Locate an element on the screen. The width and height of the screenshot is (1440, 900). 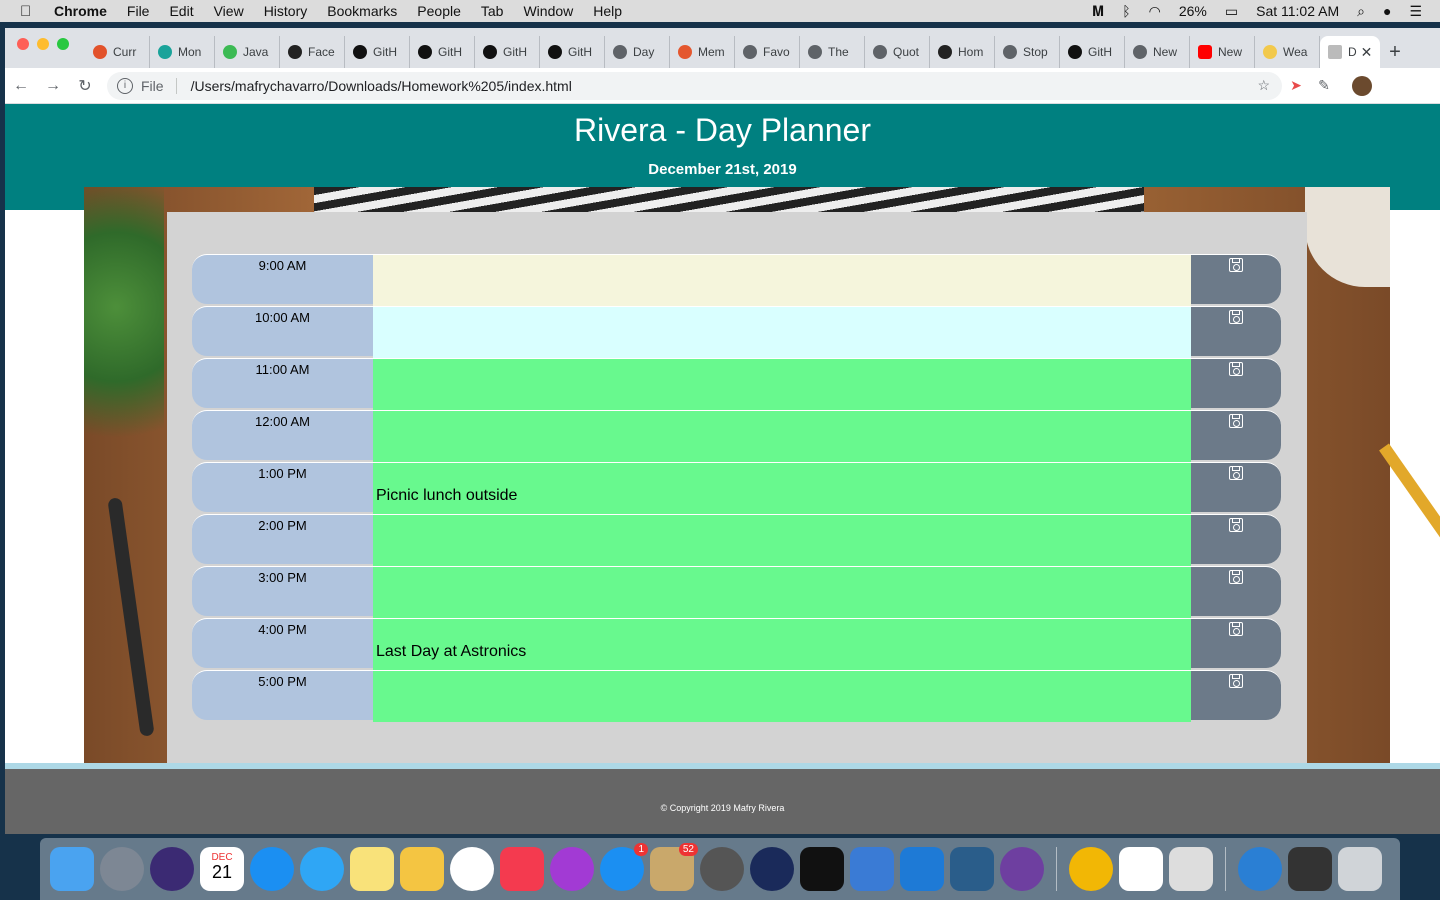
browser-tab: Quot is located at coordinates (897, 52).